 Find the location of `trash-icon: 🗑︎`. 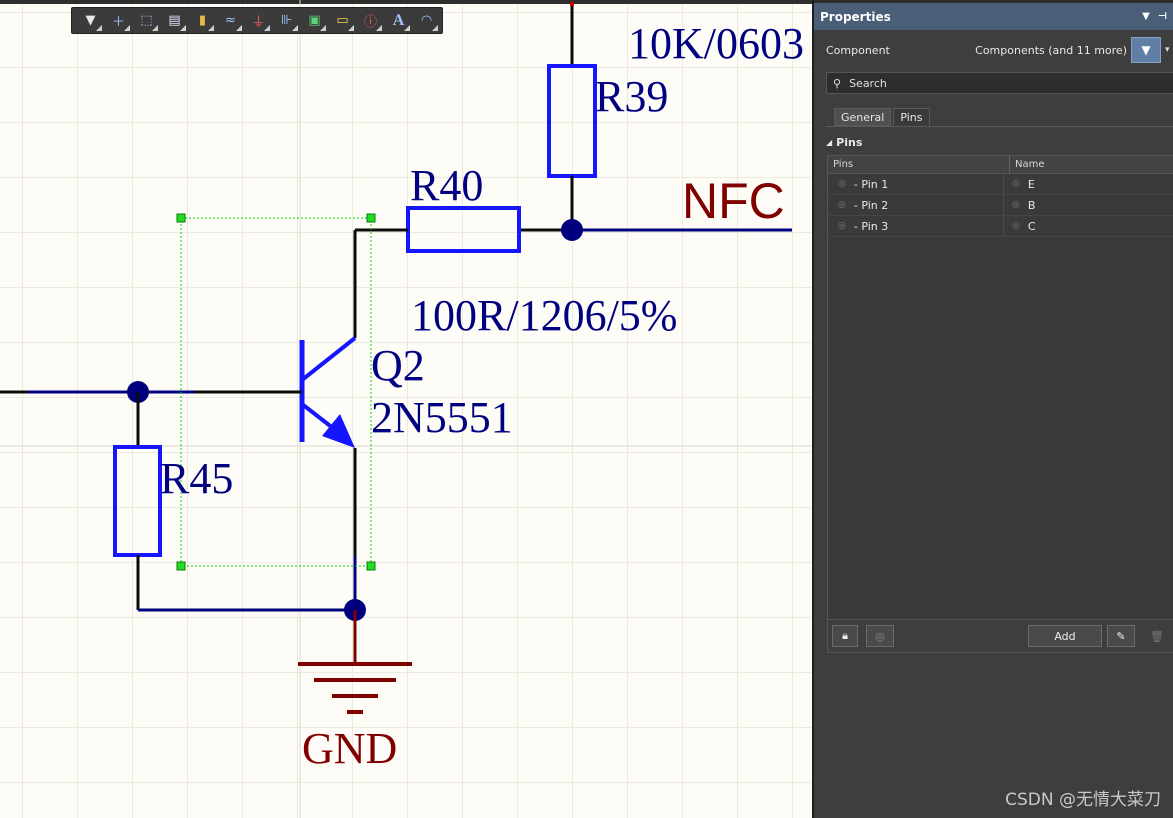

trash-icon: 🗑︎ is located at coordinates (1157, 636).